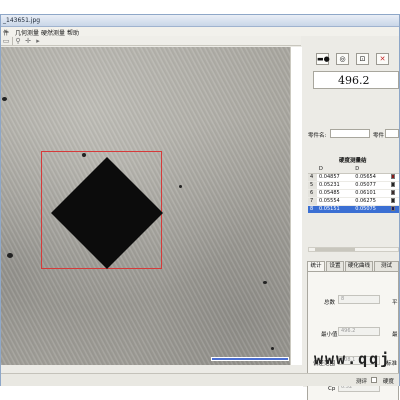  I want to click on status-label: 硬度, so click(389, 382).